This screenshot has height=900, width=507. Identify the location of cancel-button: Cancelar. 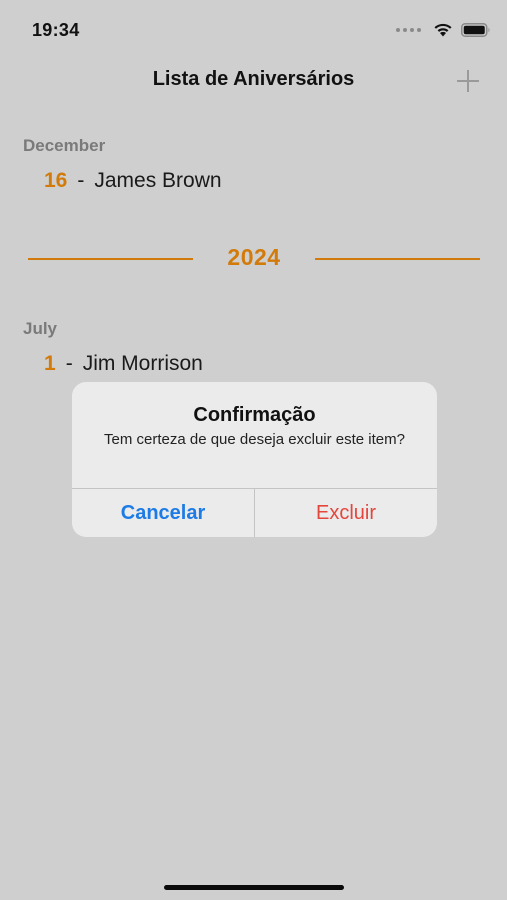
(163, 513).